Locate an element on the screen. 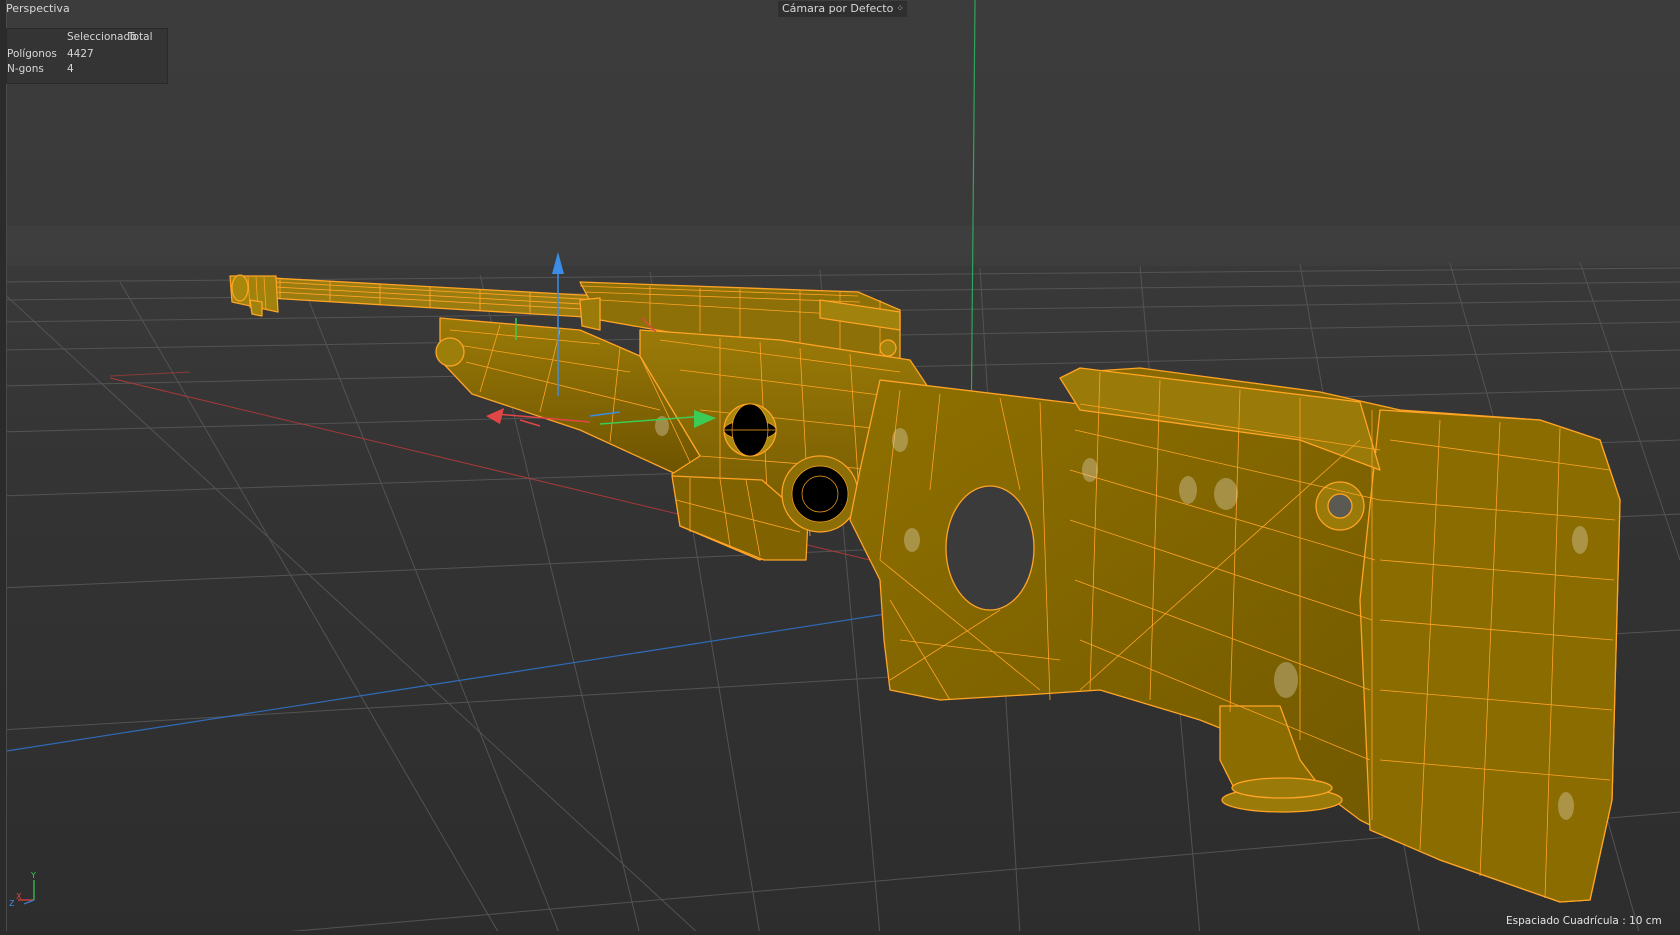 The height and width of the screenshot is (935, 1680). hud-label: Polígonos is located at coordinates (32, 54).